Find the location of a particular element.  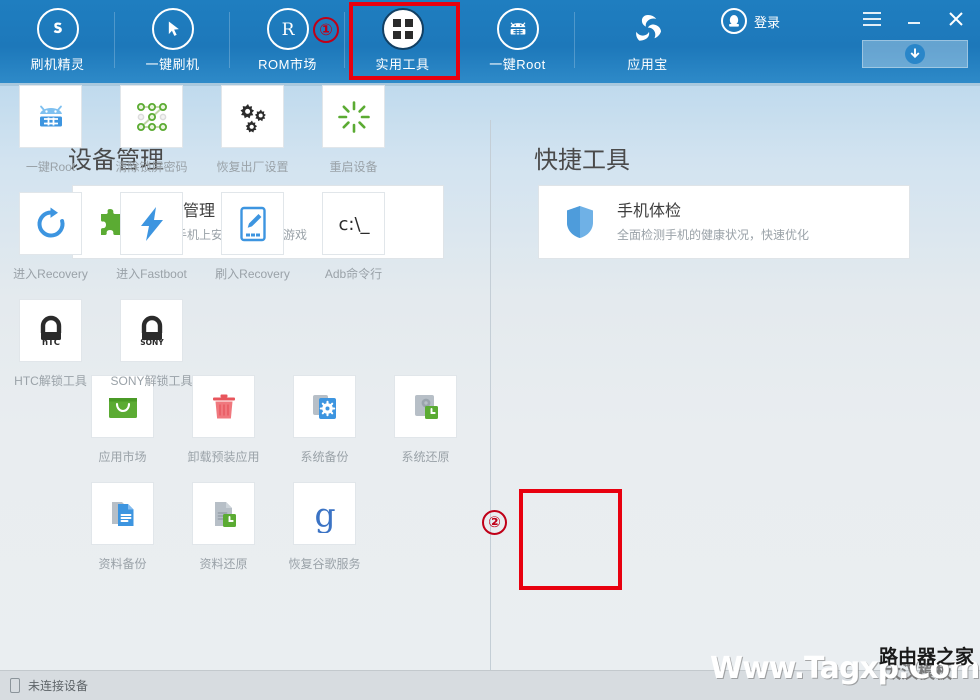

tile-label: 一键Root is located at coordinates (50, 167).